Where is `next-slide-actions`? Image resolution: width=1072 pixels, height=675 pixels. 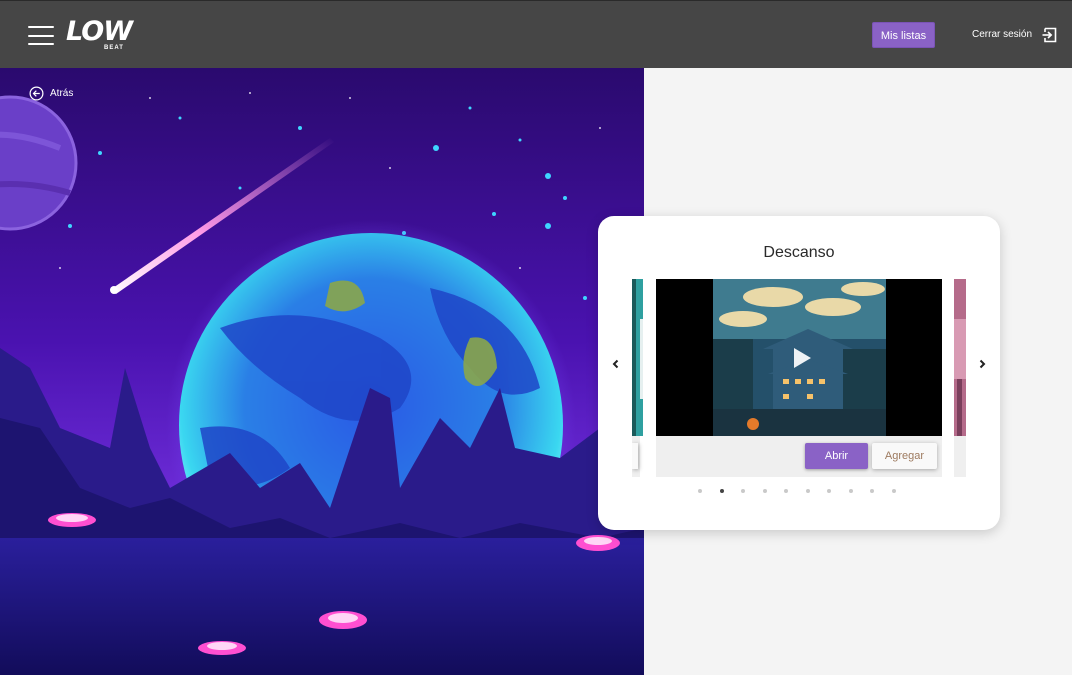
next-slide-actions is located at coordinates (960, 456).